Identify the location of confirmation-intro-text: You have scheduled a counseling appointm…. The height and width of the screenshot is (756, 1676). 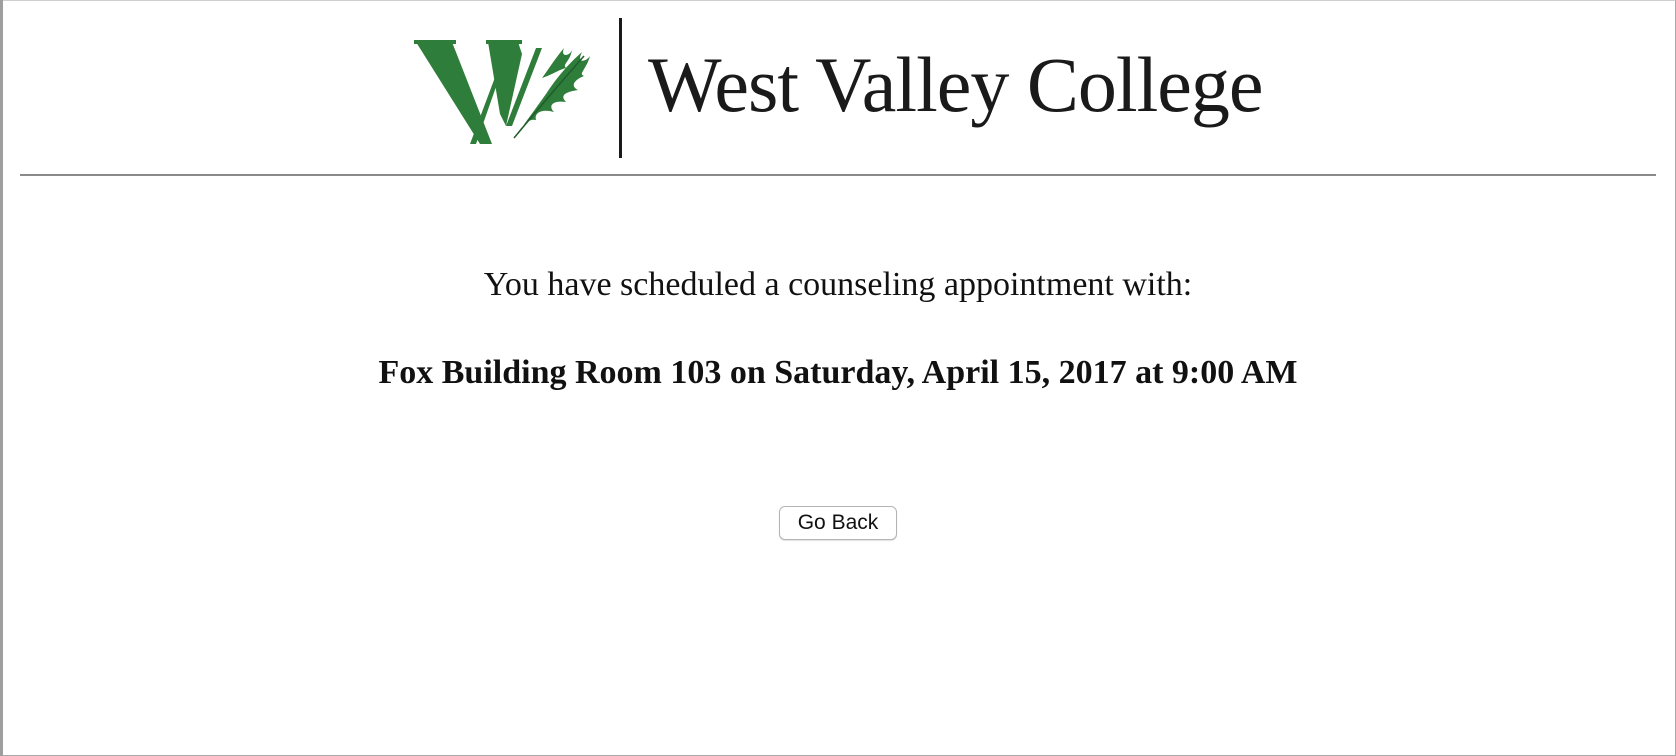
(838, 284).